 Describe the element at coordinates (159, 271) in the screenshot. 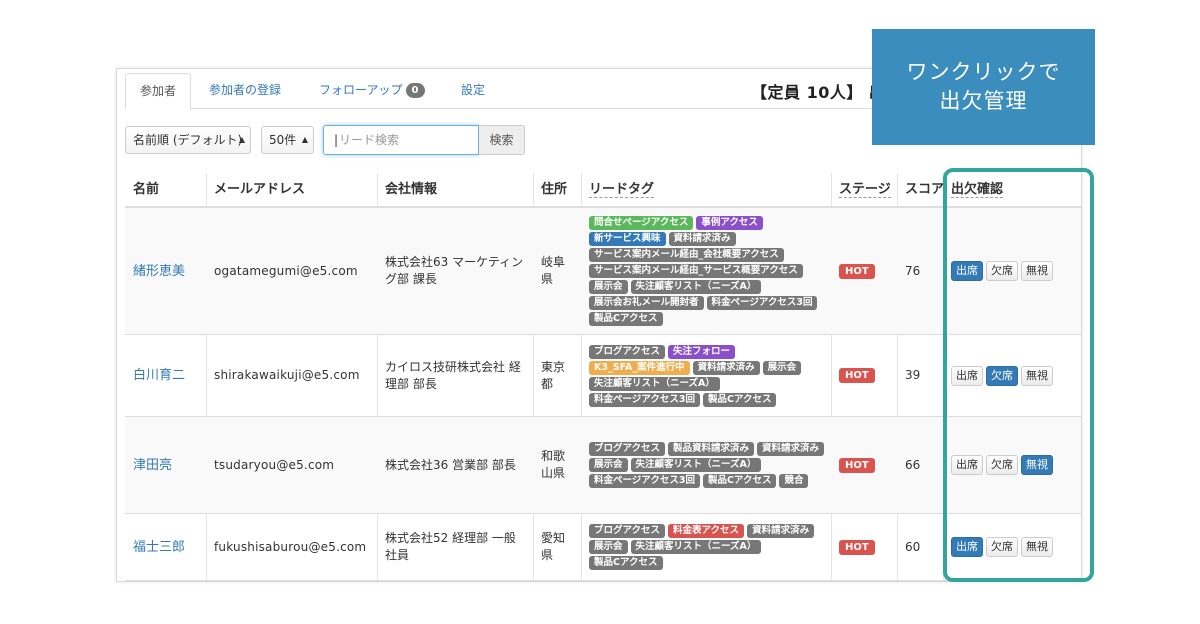

I see `participant-name-link-text: 緒形恵美` at that location.